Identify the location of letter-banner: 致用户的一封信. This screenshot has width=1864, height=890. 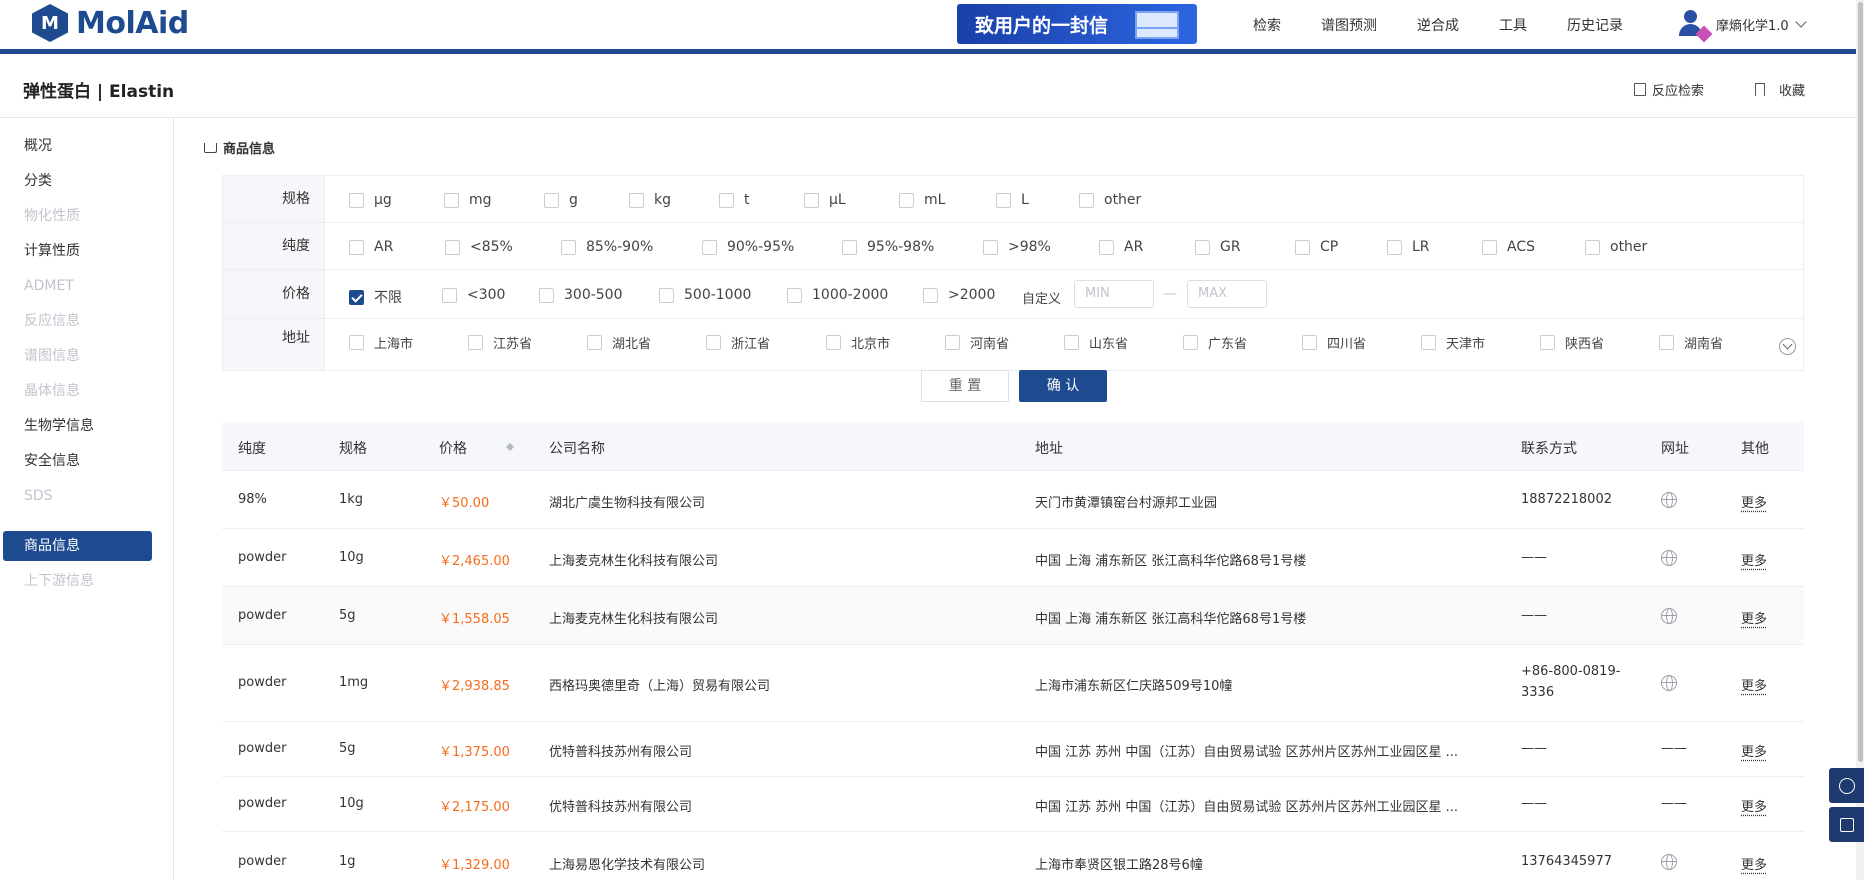
(1077, 24).